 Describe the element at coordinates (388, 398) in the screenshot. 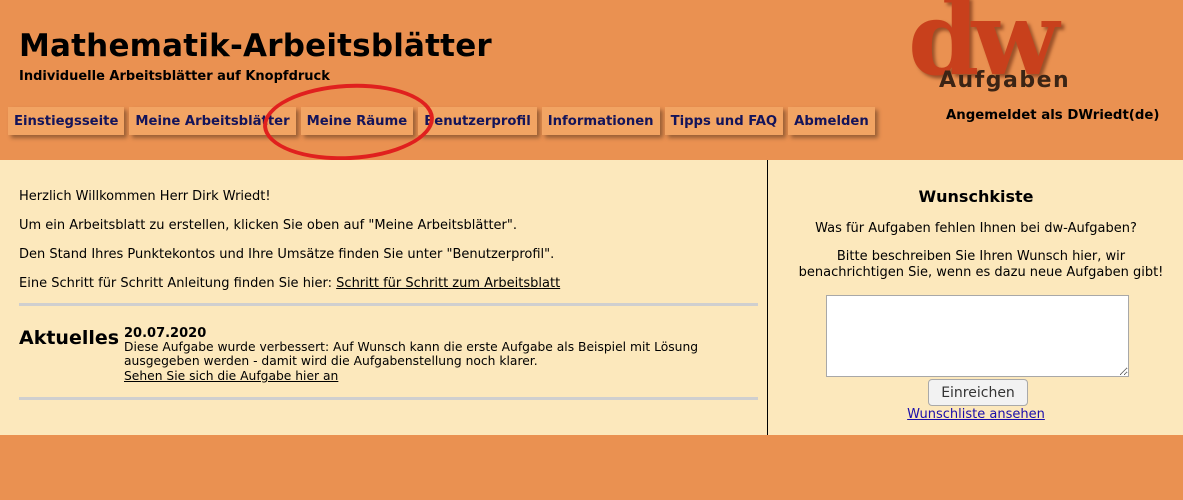

I see `divider-bottom` at that location.